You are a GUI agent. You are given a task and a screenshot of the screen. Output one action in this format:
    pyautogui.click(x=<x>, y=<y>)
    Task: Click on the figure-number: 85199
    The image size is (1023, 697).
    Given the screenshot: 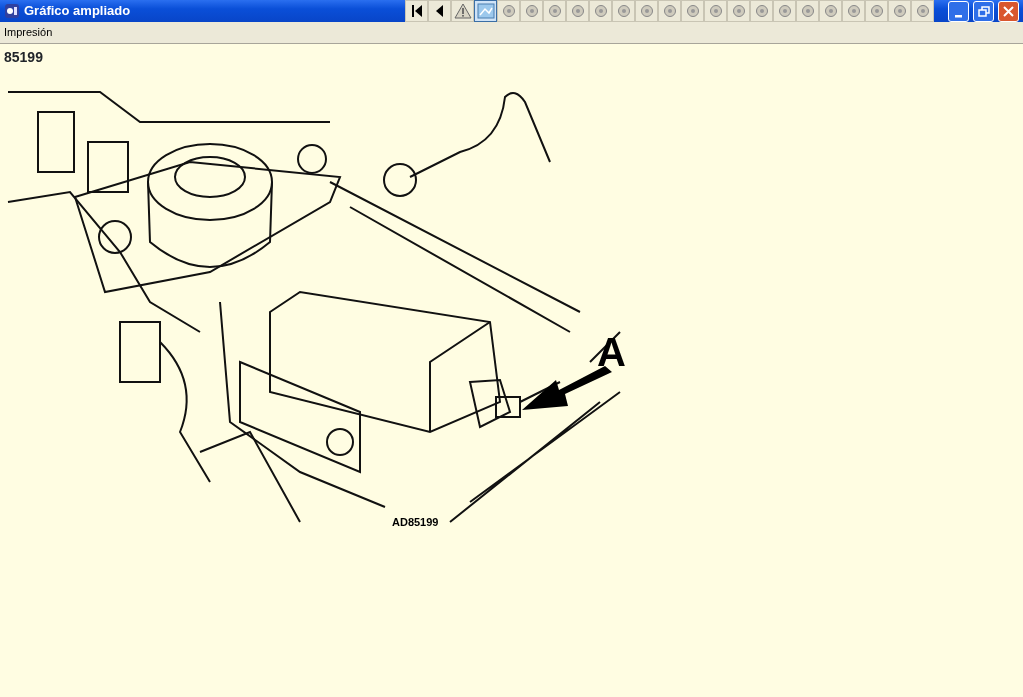 What is the action you would take?
    pyautogui.click(x=24, y=57)
    